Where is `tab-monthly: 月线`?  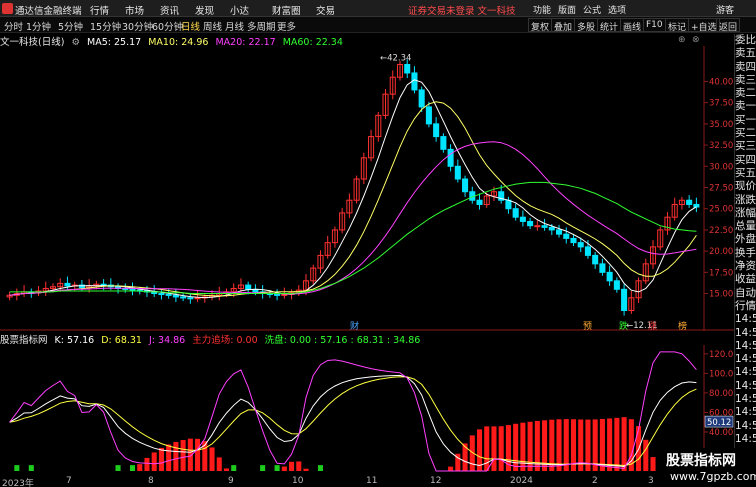
tab-monthly: 月线 is located at coordinates (234, 26).